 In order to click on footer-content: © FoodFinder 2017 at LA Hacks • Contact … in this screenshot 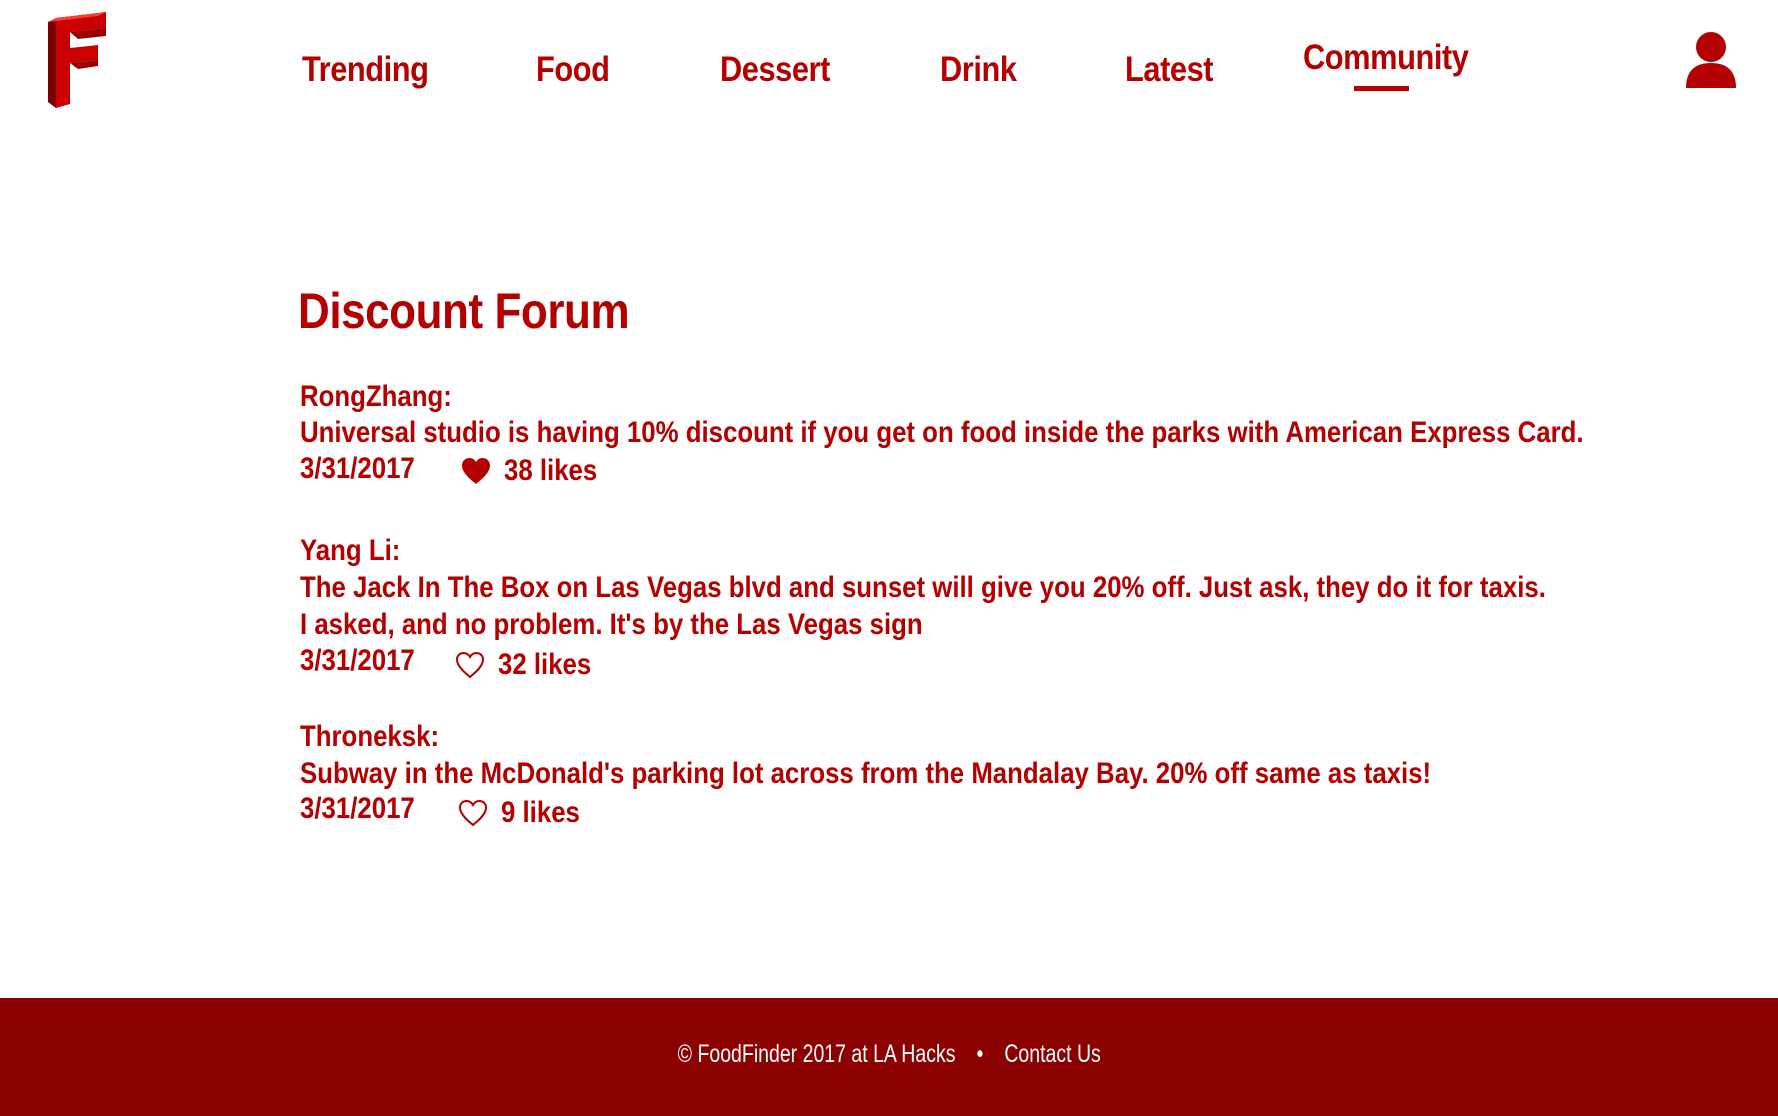, I will do `click(889, 1054)`.